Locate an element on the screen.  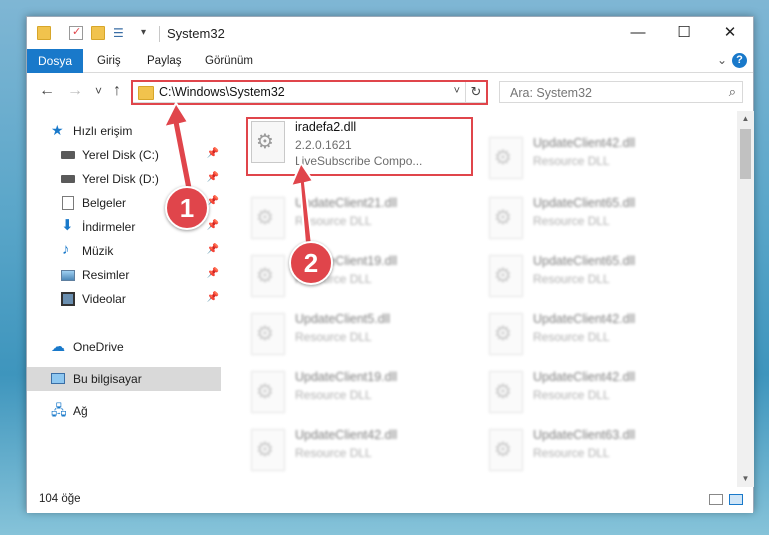
scroll-down-icon: ▼ is located at coordinates (745, 479).